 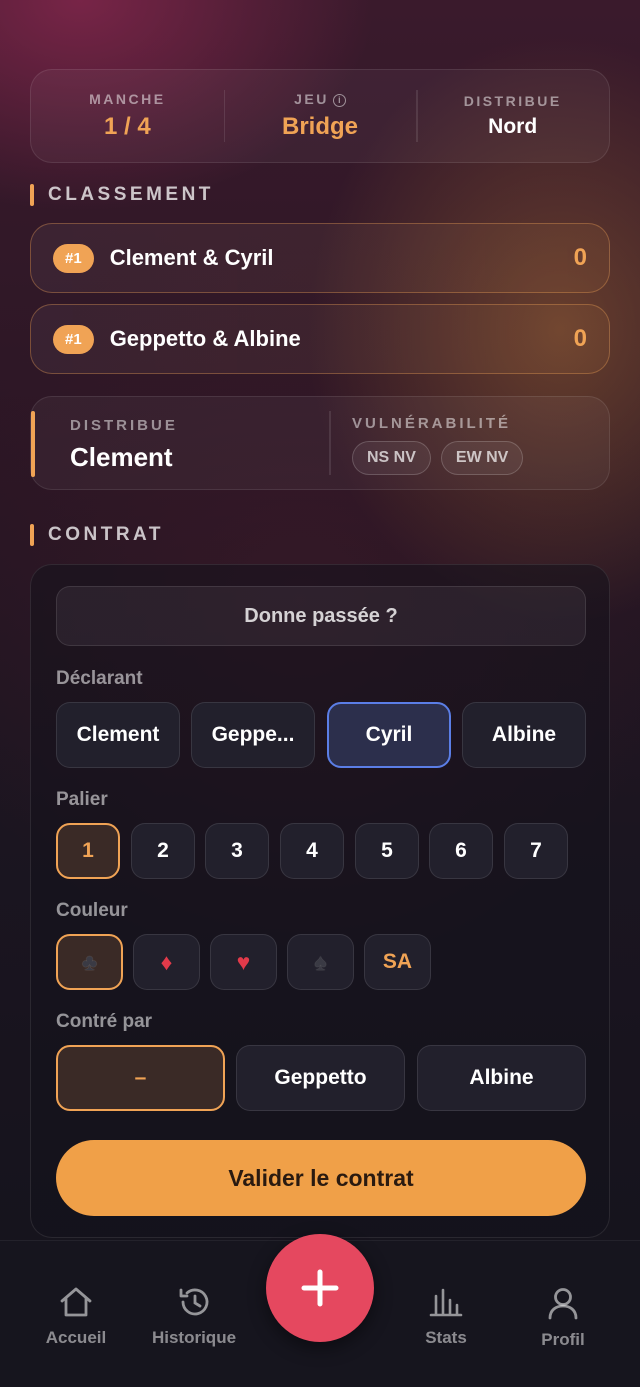 I want to click on nav-item-historique: Historique, so click(x=194, y=1317).